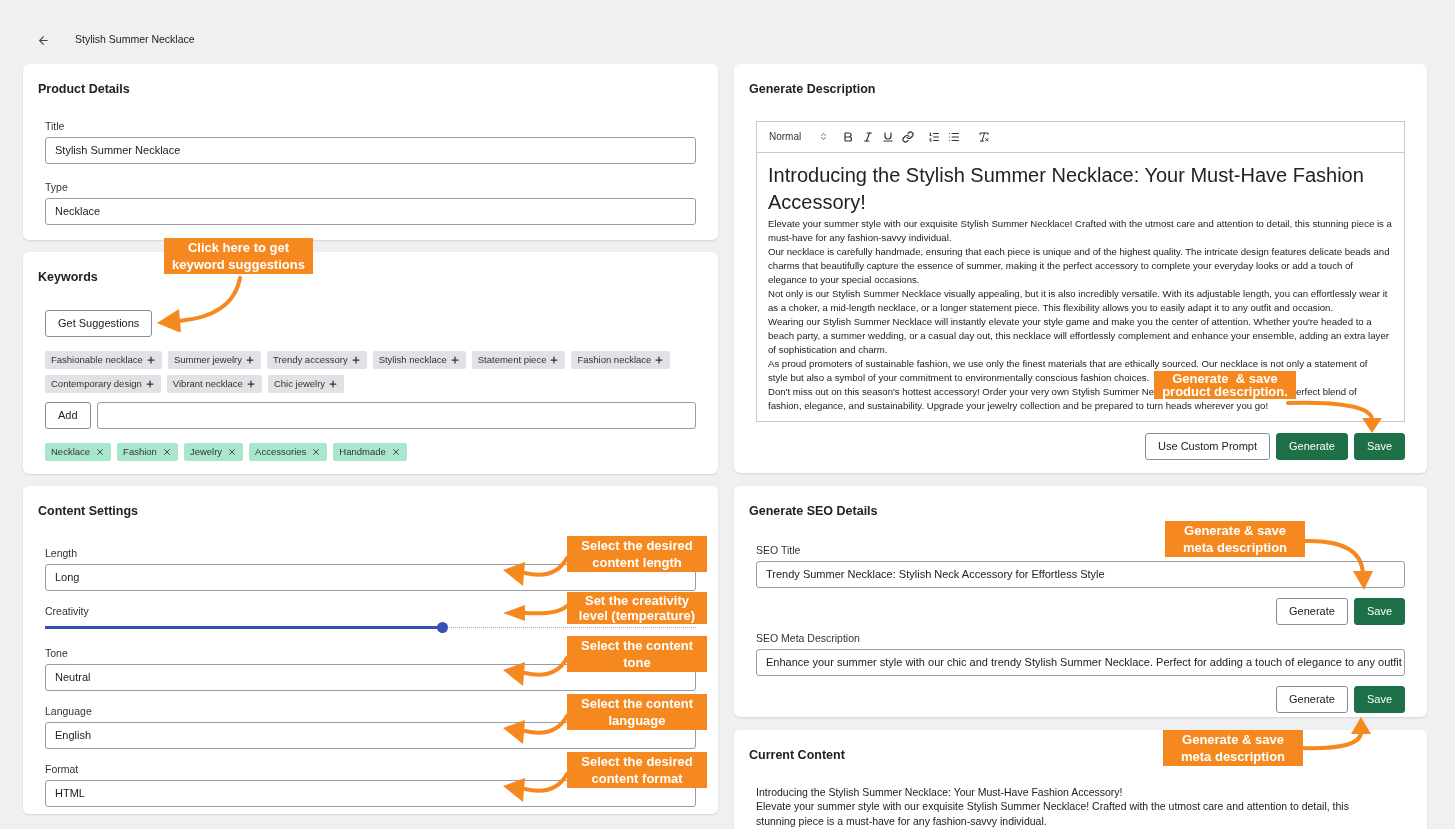 This screenshot has height=829, width=1455. I want to click on numbered-list-icon, so click(934, 136).